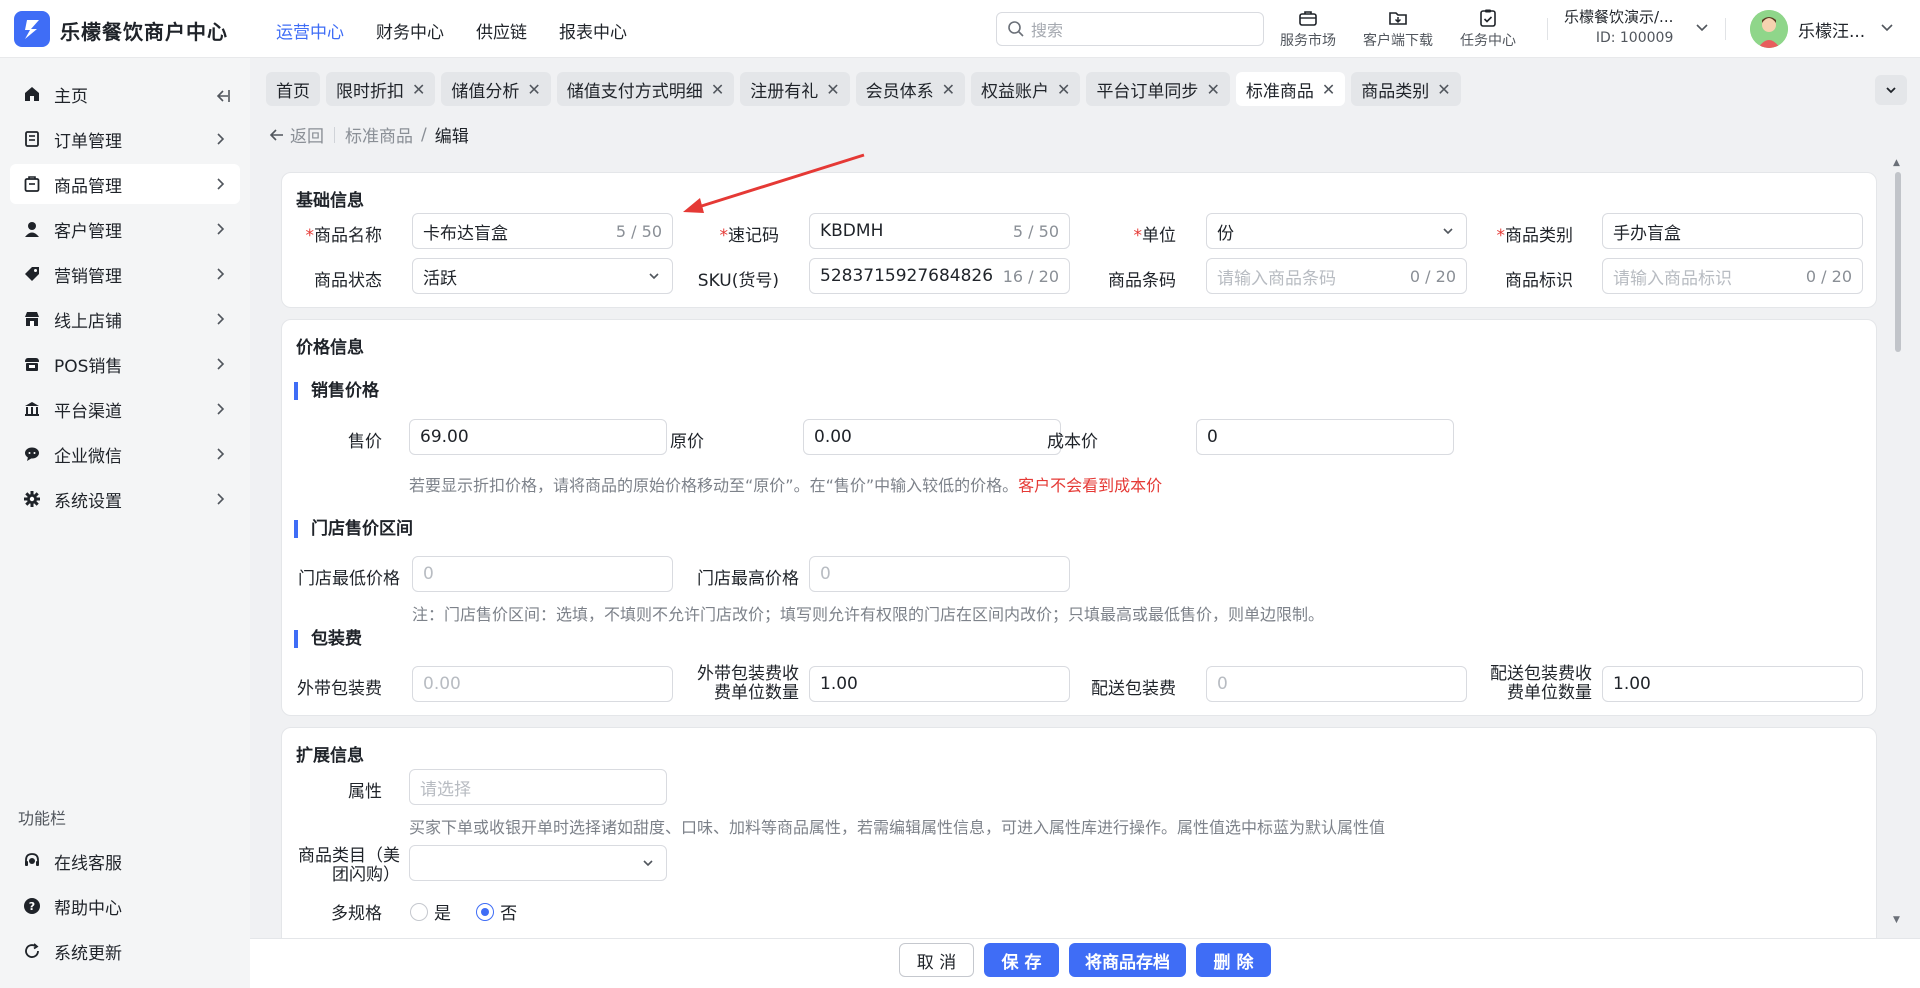 The width and height of the screenshot is (1920, 988). What do you see at coordinates (451, 137) in the screenshot?
I see `breadcrumb-current: 编辑` at bounding box center [451, 137].